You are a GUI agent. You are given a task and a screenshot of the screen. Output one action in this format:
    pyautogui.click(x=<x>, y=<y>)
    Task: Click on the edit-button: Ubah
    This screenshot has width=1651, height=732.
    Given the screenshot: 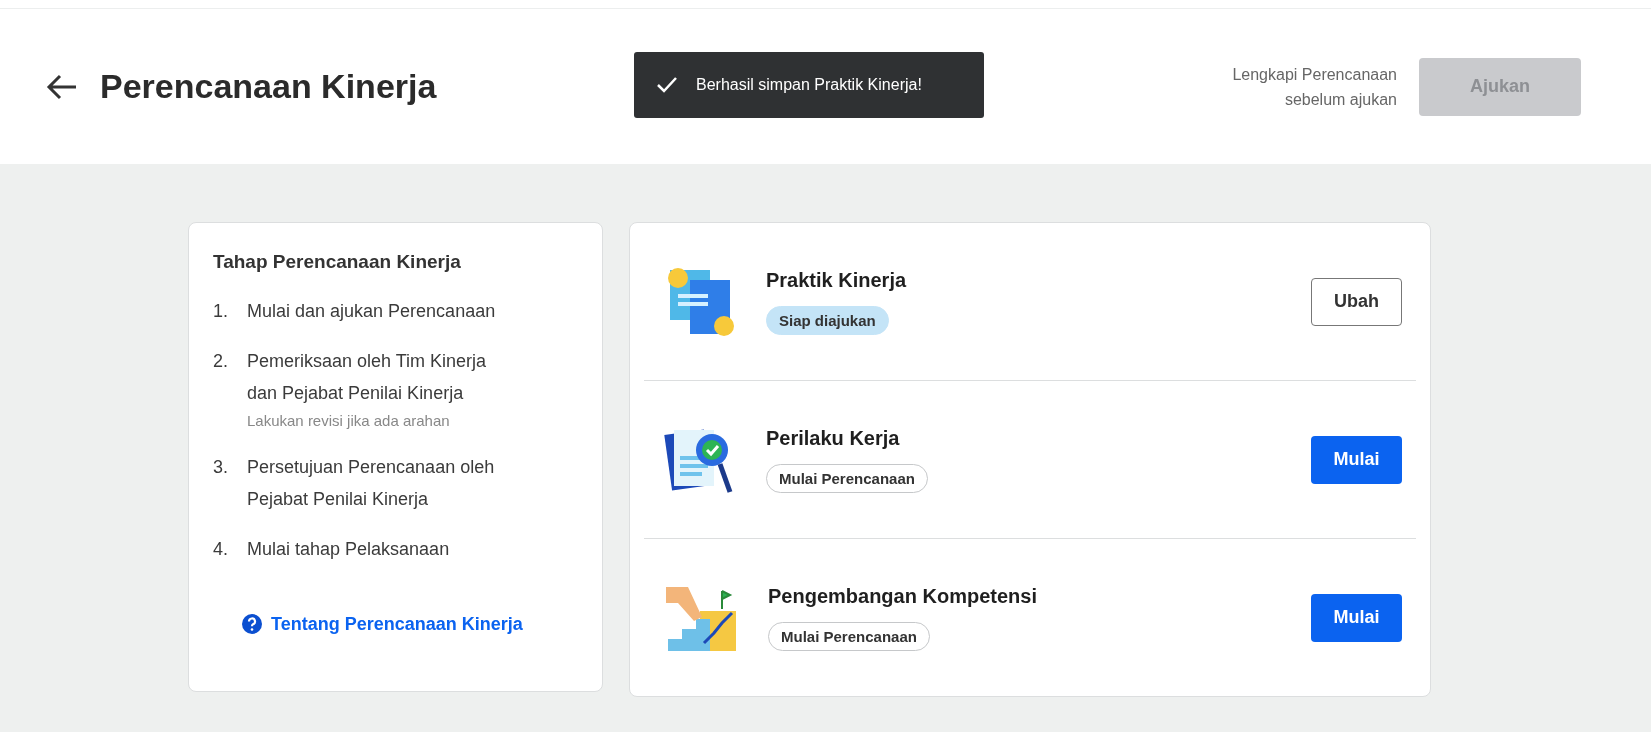 What is the action you would take?
    pyautogui.click(x=1356, y=301)
    